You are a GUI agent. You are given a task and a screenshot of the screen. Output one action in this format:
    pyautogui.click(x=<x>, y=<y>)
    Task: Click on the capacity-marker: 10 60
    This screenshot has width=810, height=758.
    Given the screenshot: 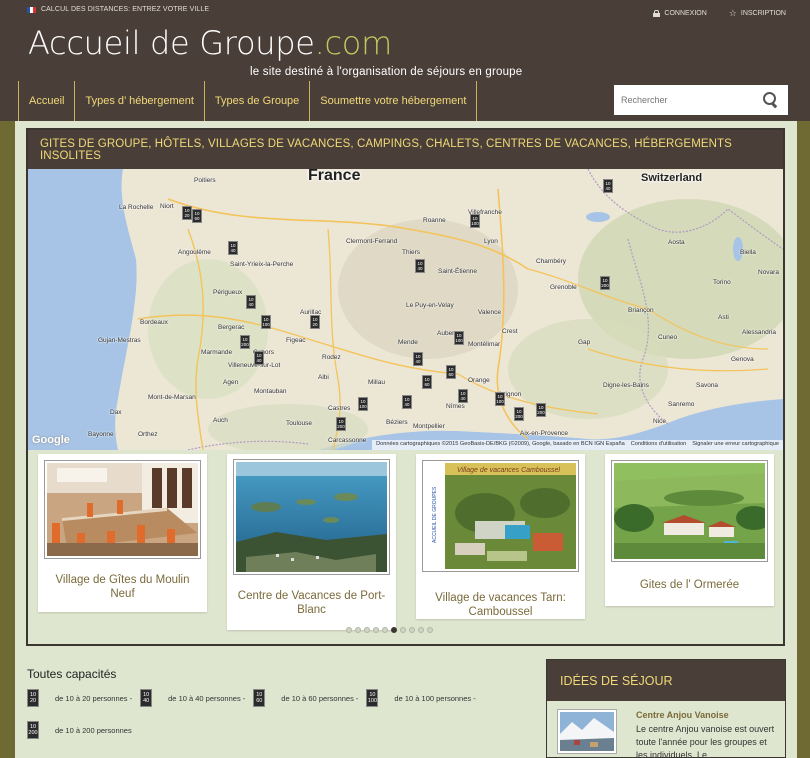 What is the action you would take?
    pyautogui.click(x=259, y=698)
    